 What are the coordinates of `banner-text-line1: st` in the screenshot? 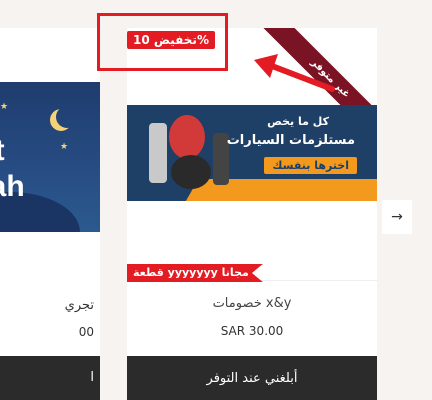 It's located at (2, 151).